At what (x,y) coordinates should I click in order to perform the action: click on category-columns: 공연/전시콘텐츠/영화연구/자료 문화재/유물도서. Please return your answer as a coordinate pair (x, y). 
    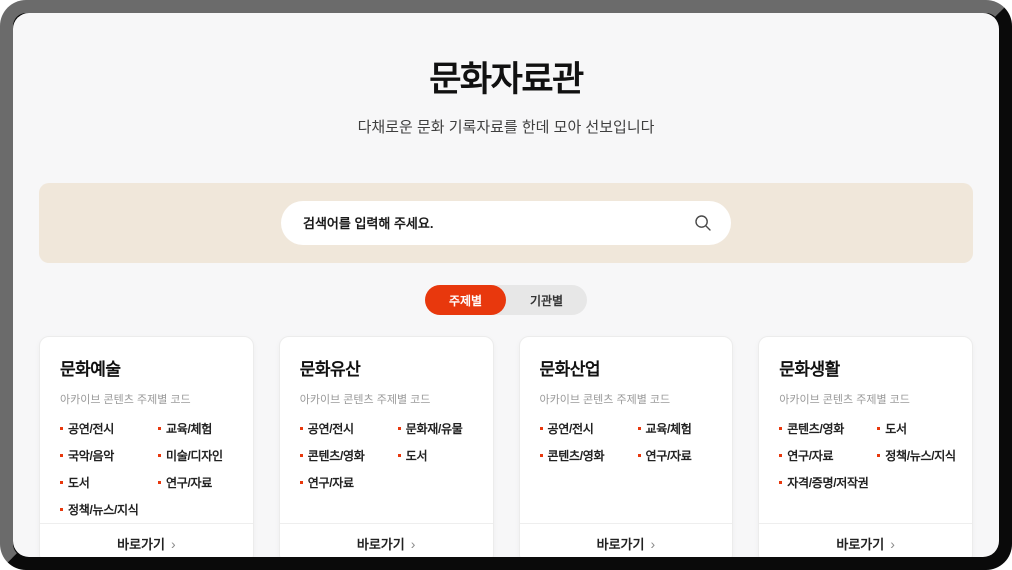
    Looking at the image, I should click on (386, 455).